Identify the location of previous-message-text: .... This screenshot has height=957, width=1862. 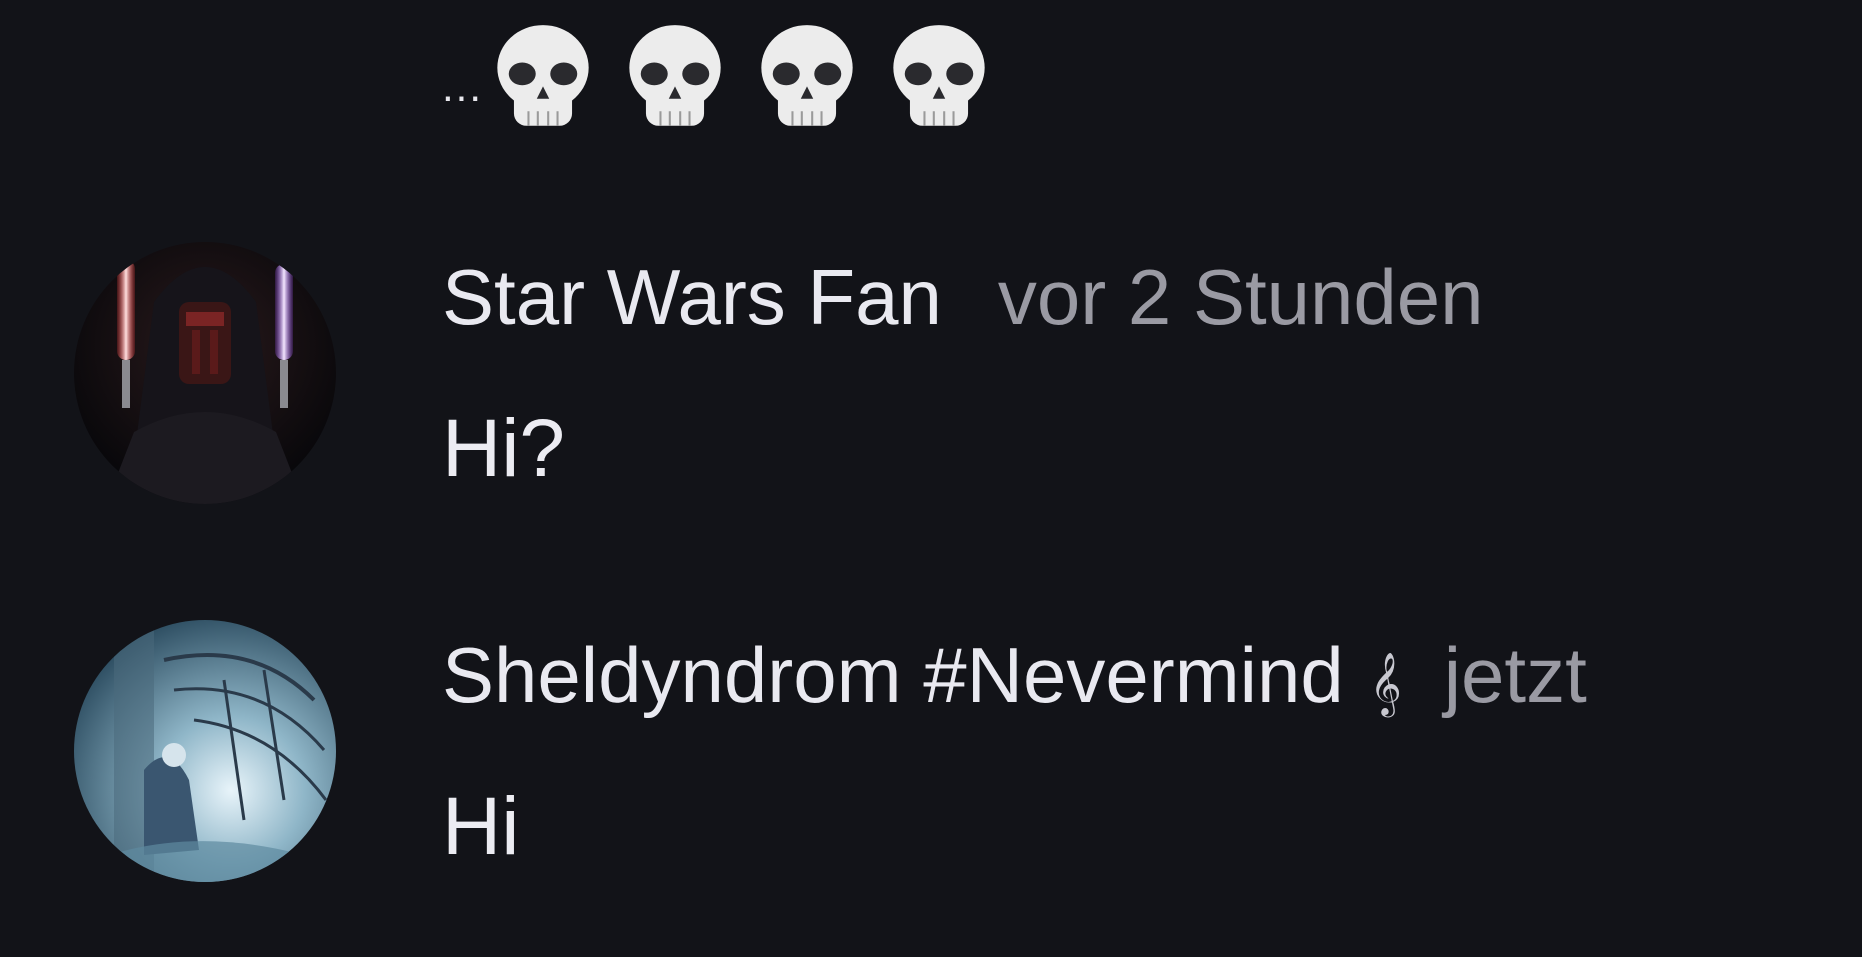
(463, 86).